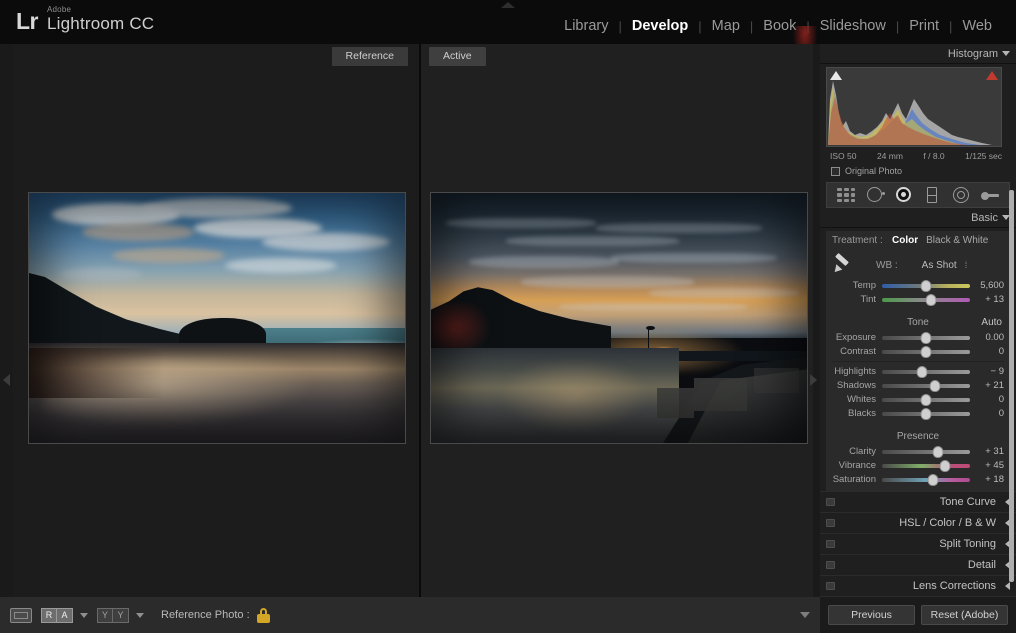  I want to click on panel-label: Lens Corrections, so click(954, 586).